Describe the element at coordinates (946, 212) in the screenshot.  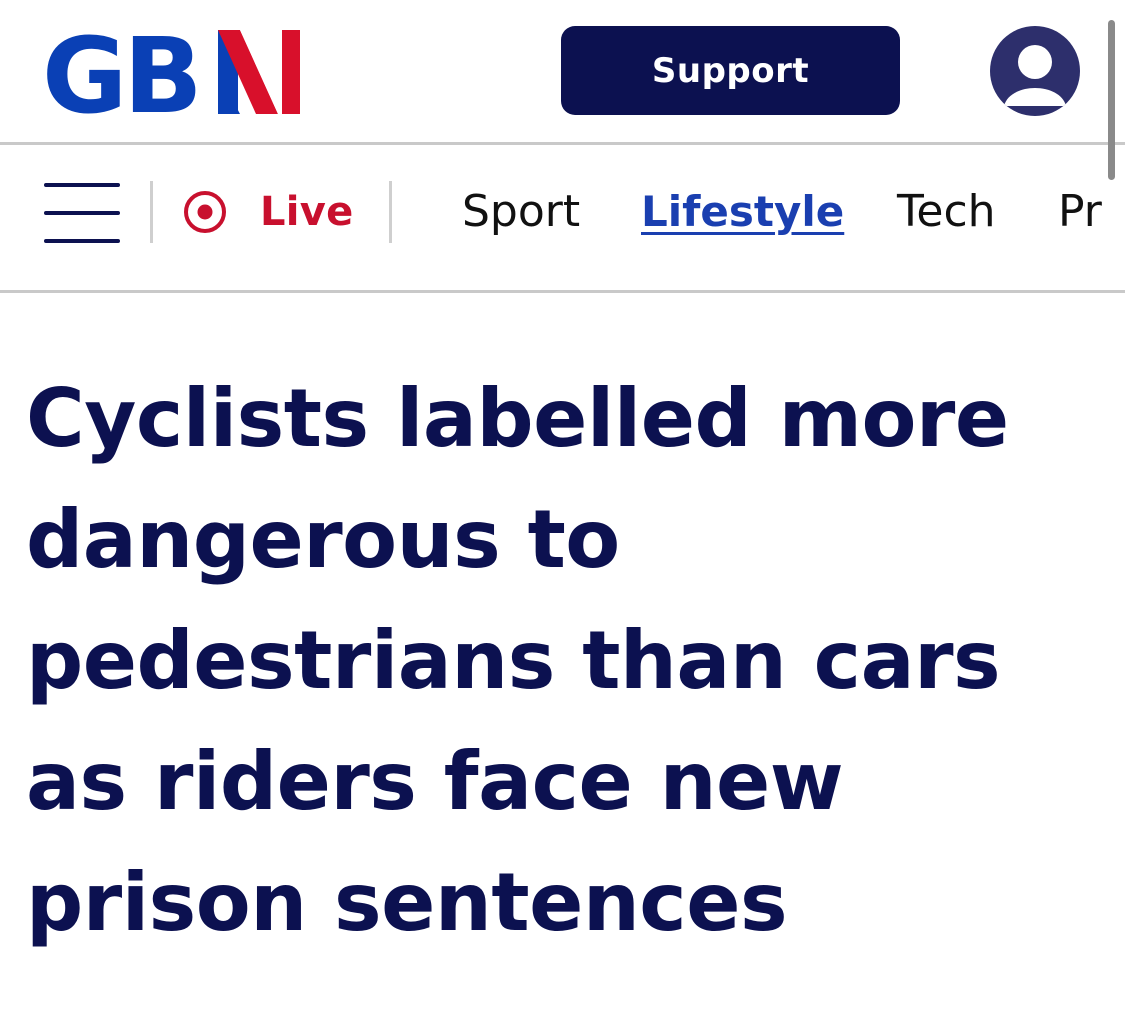
I see `nav-item-tech: Tech` at that location.